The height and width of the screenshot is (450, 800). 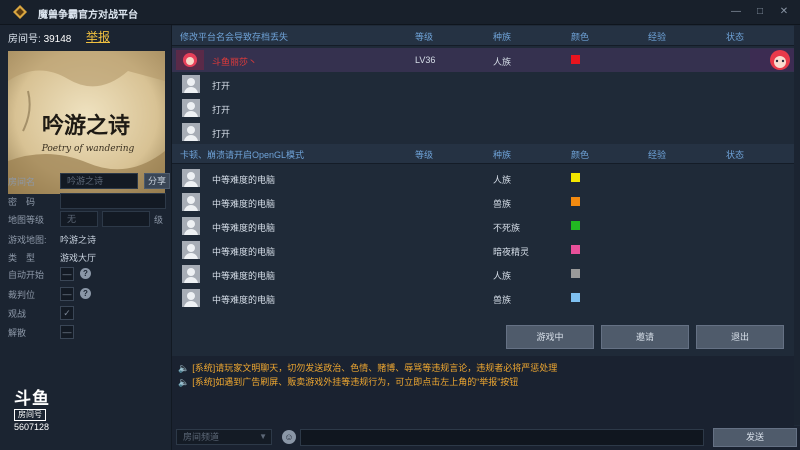 What do you see at coordinates (224, 437) in the screenshot?
I see `chat-channel-select: 房间频道 ▼` at bounding box center [224, 437].